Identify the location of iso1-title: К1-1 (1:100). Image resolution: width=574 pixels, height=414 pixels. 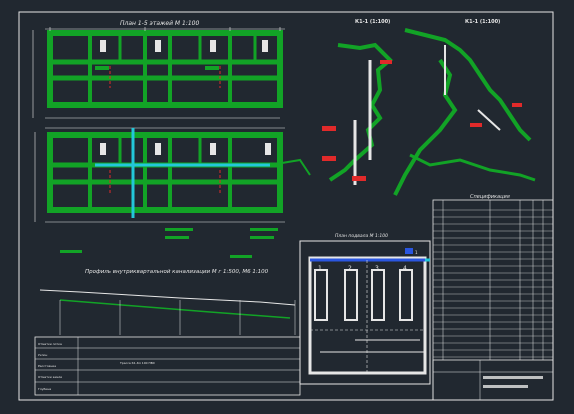
(372, 22).